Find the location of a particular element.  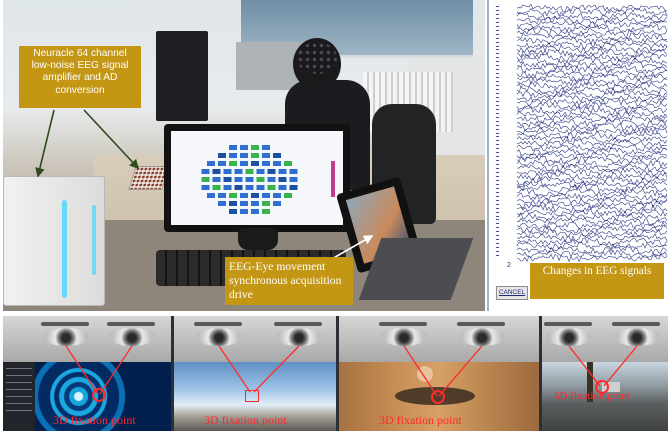

eeg-amplifier-unit is located at coordinates (54, 241).